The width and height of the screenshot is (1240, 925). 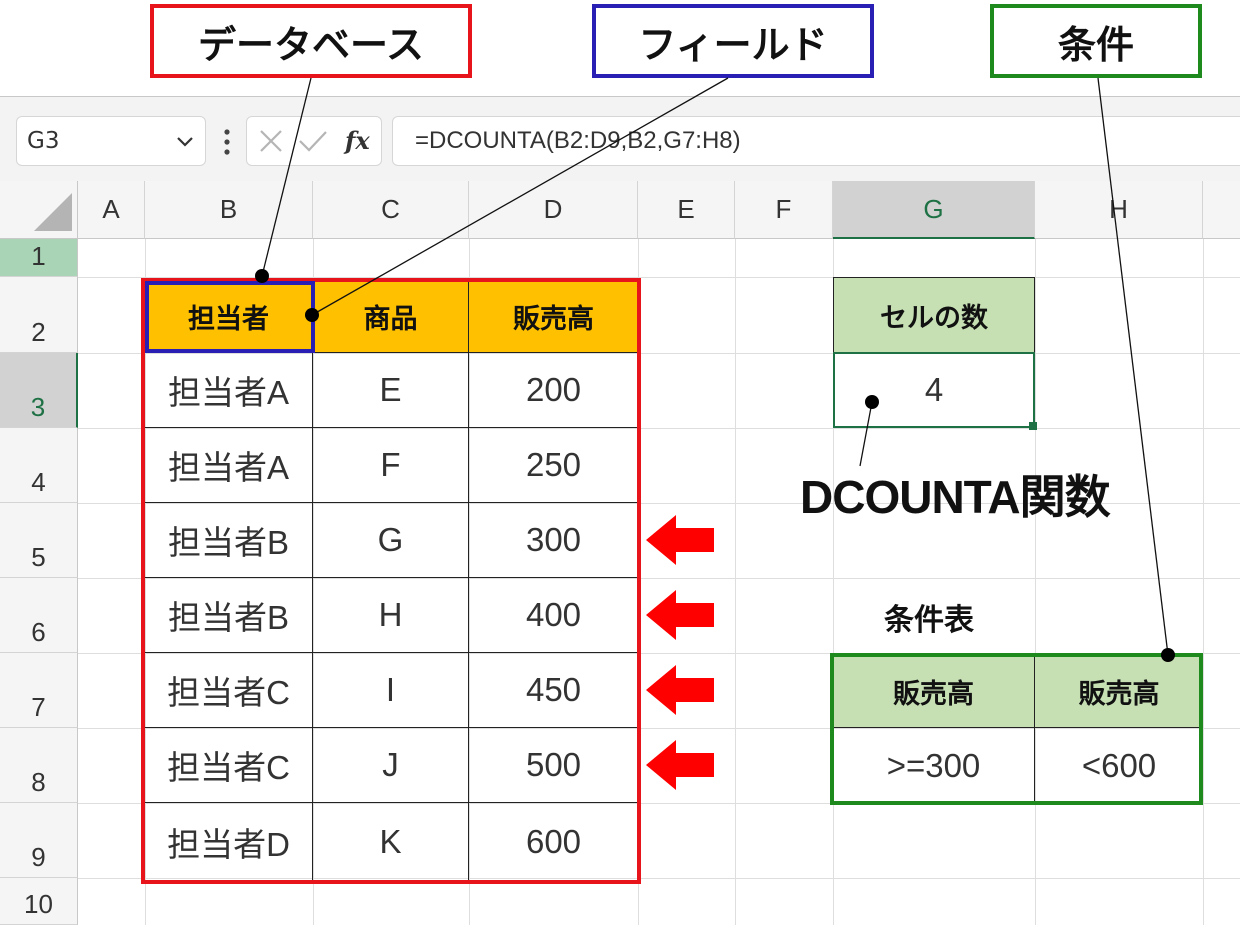 I want to click on database-pointer-dot, so click(x=262, y=276).